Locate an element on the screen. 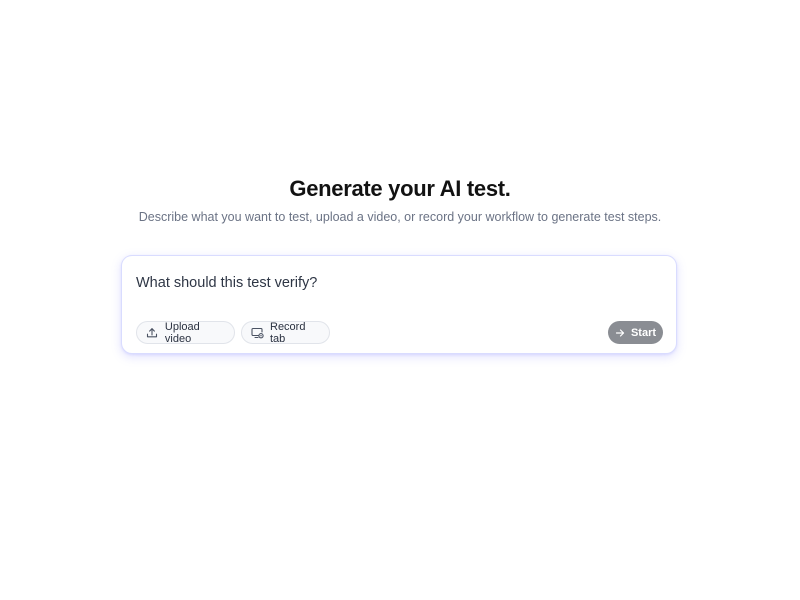 The image size is (800, 600). start-button-label: Start is located at coordinates (643, 332).